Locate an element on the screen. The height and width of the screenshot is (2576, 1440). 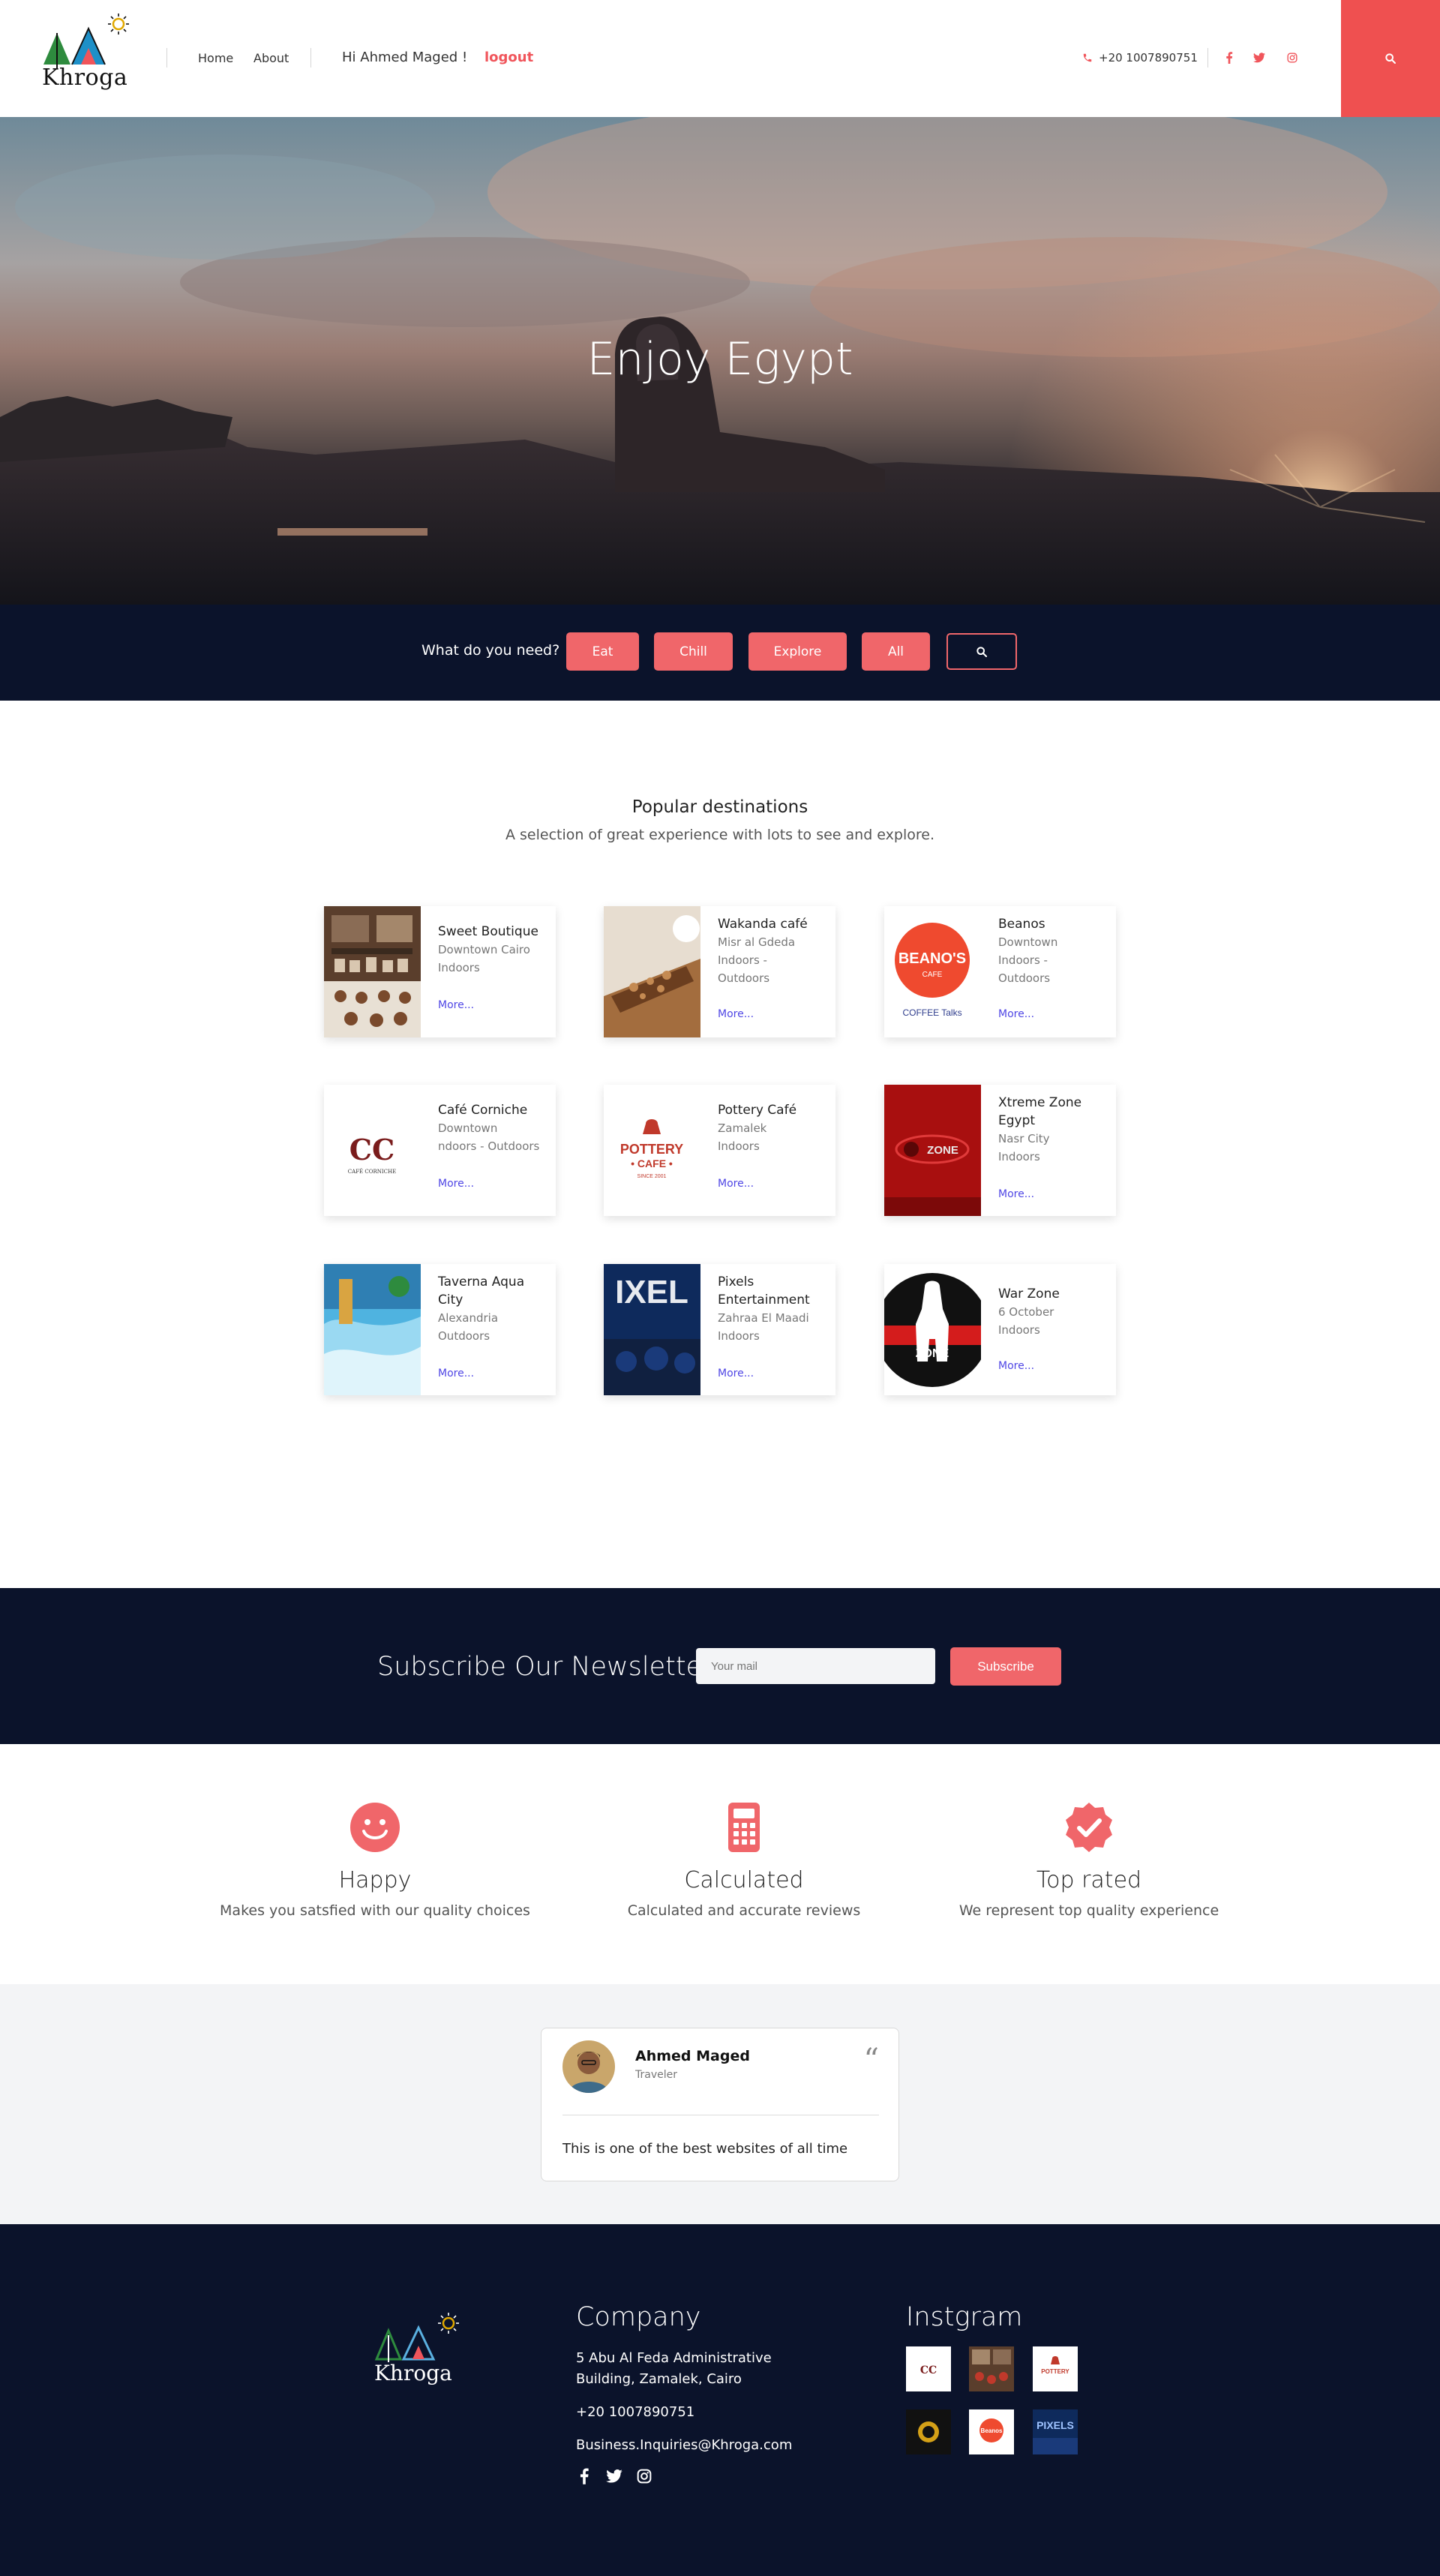
insta-pottery-text: POTTERY is located at coordinates (1055, 2371).